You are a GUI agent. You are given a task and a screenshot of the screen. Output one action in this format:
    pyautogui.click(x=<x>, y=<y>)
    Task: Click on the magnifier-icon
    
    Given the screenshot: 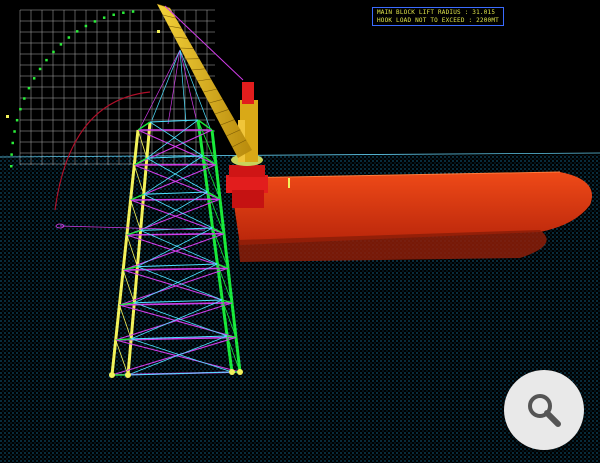 What is the action you would take?
    pyautogui.click(x=544, y=410)
    